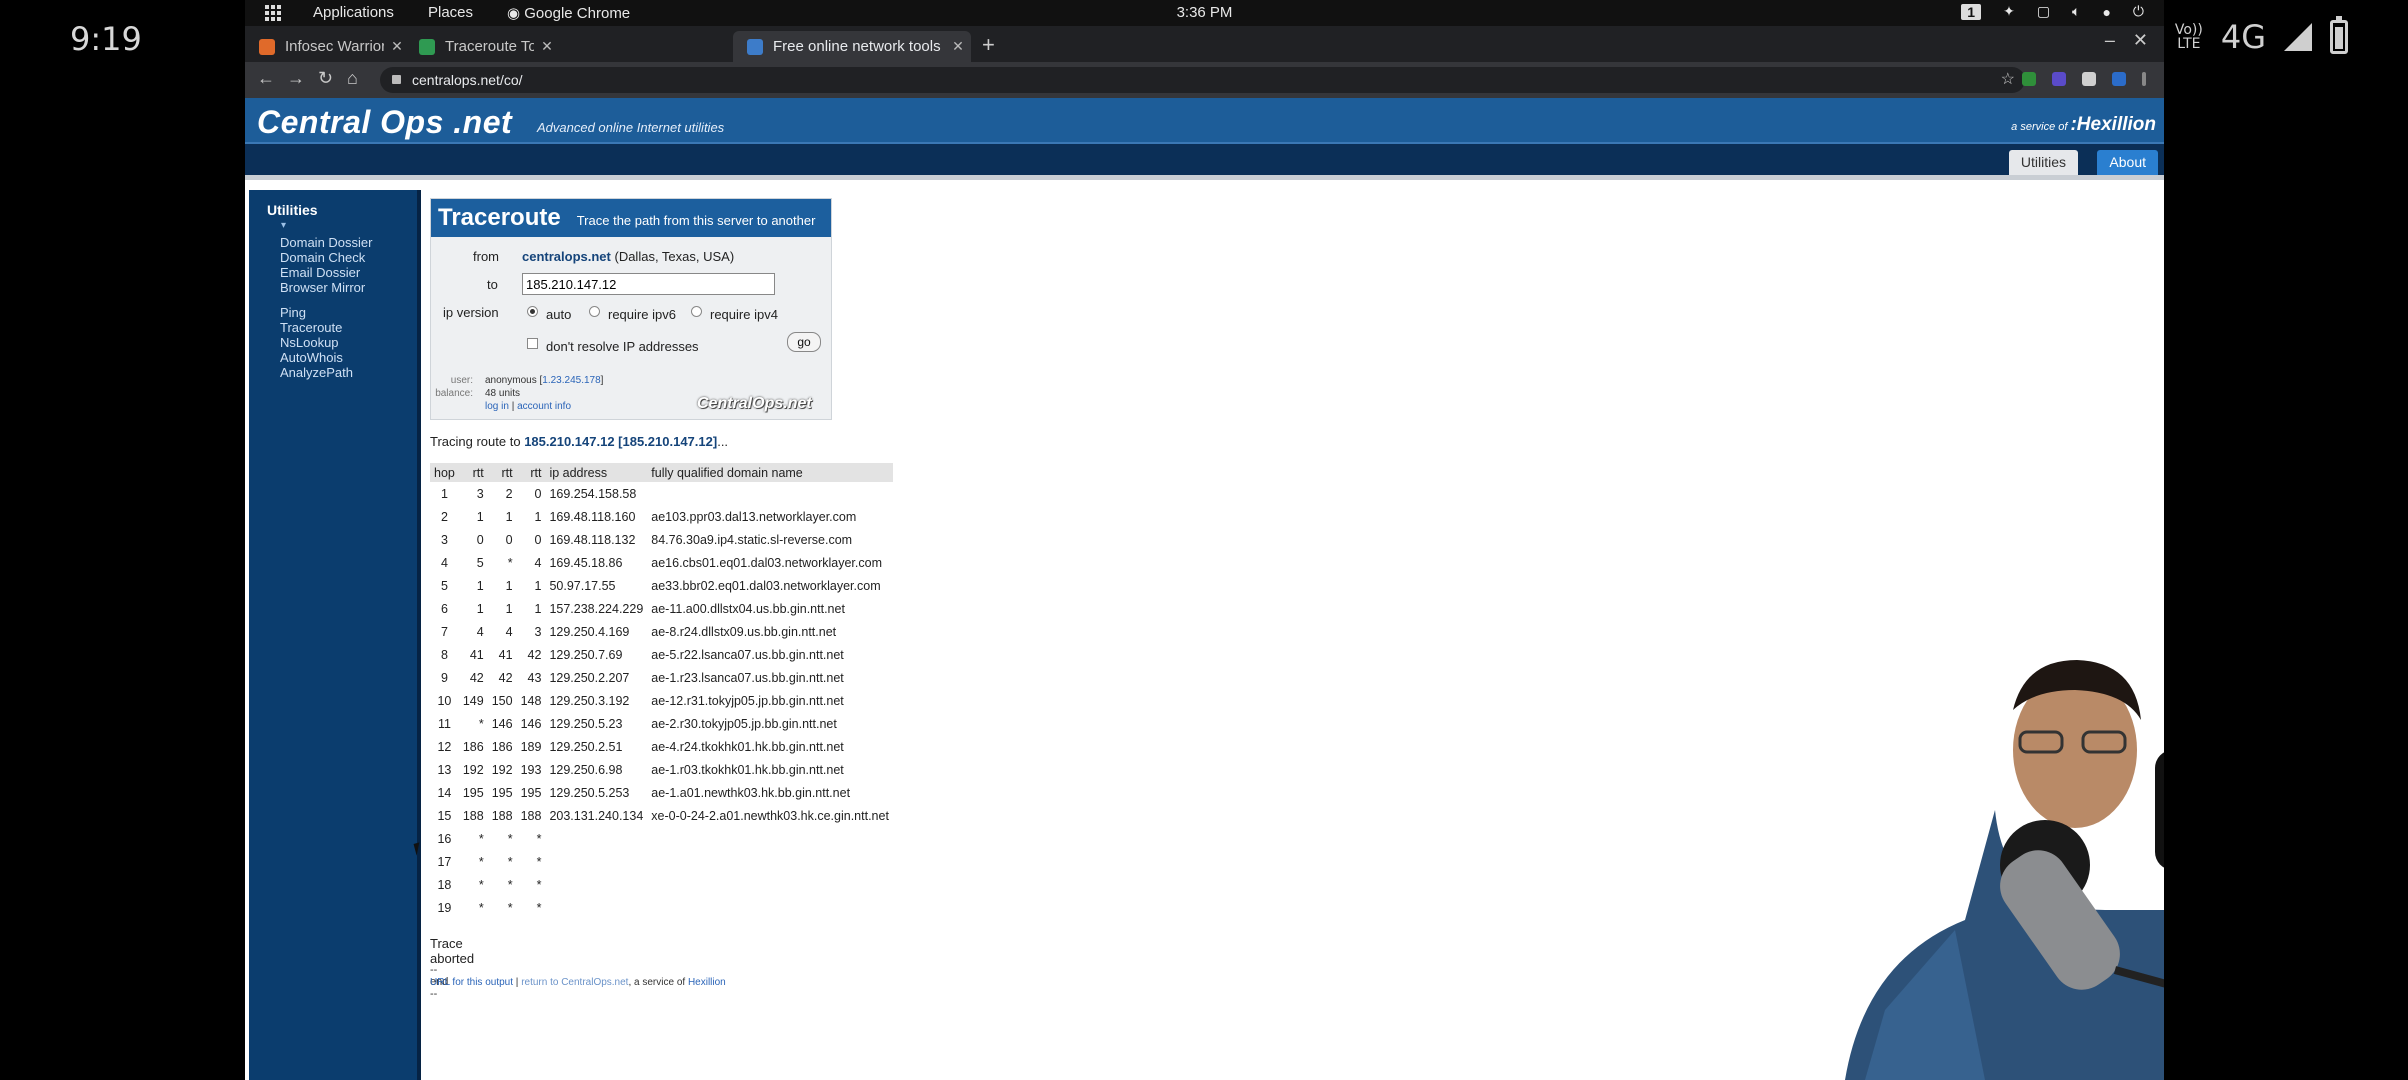 The image size is (2408, 1080). I want to click on ip-address-cell: 169.45.18.86, so click(586, 562).